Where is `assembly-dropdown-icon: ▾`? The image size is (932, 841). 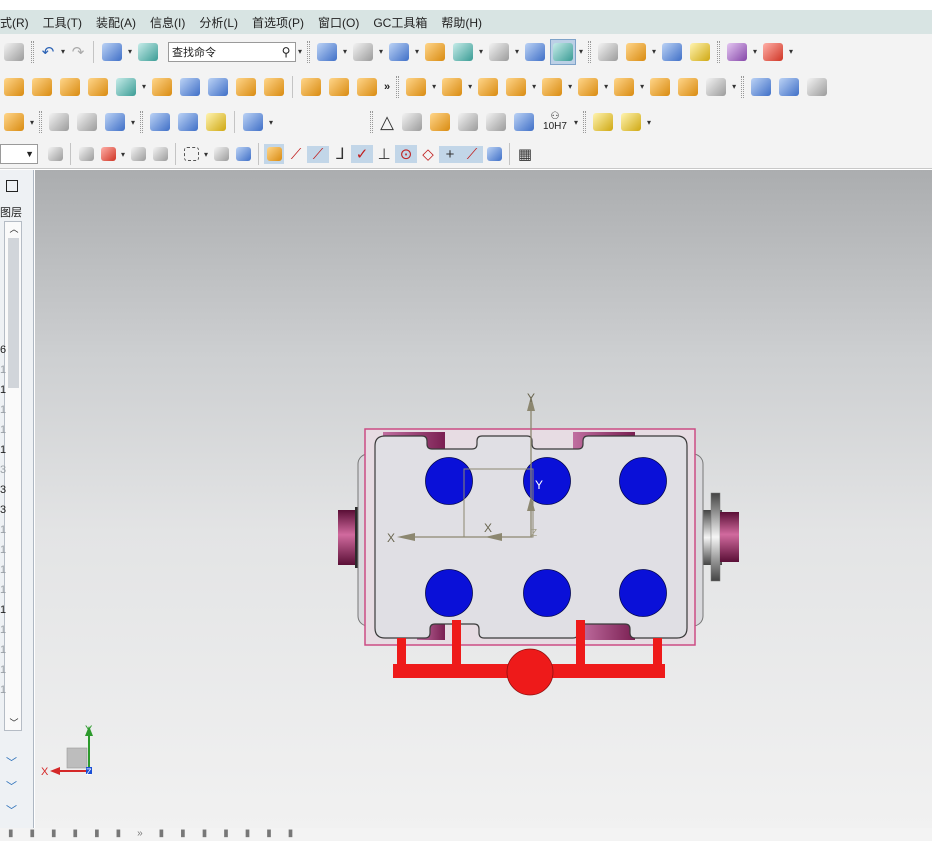 assembly-dropdown-icon: ▾ is located at coordinates (581, 51).